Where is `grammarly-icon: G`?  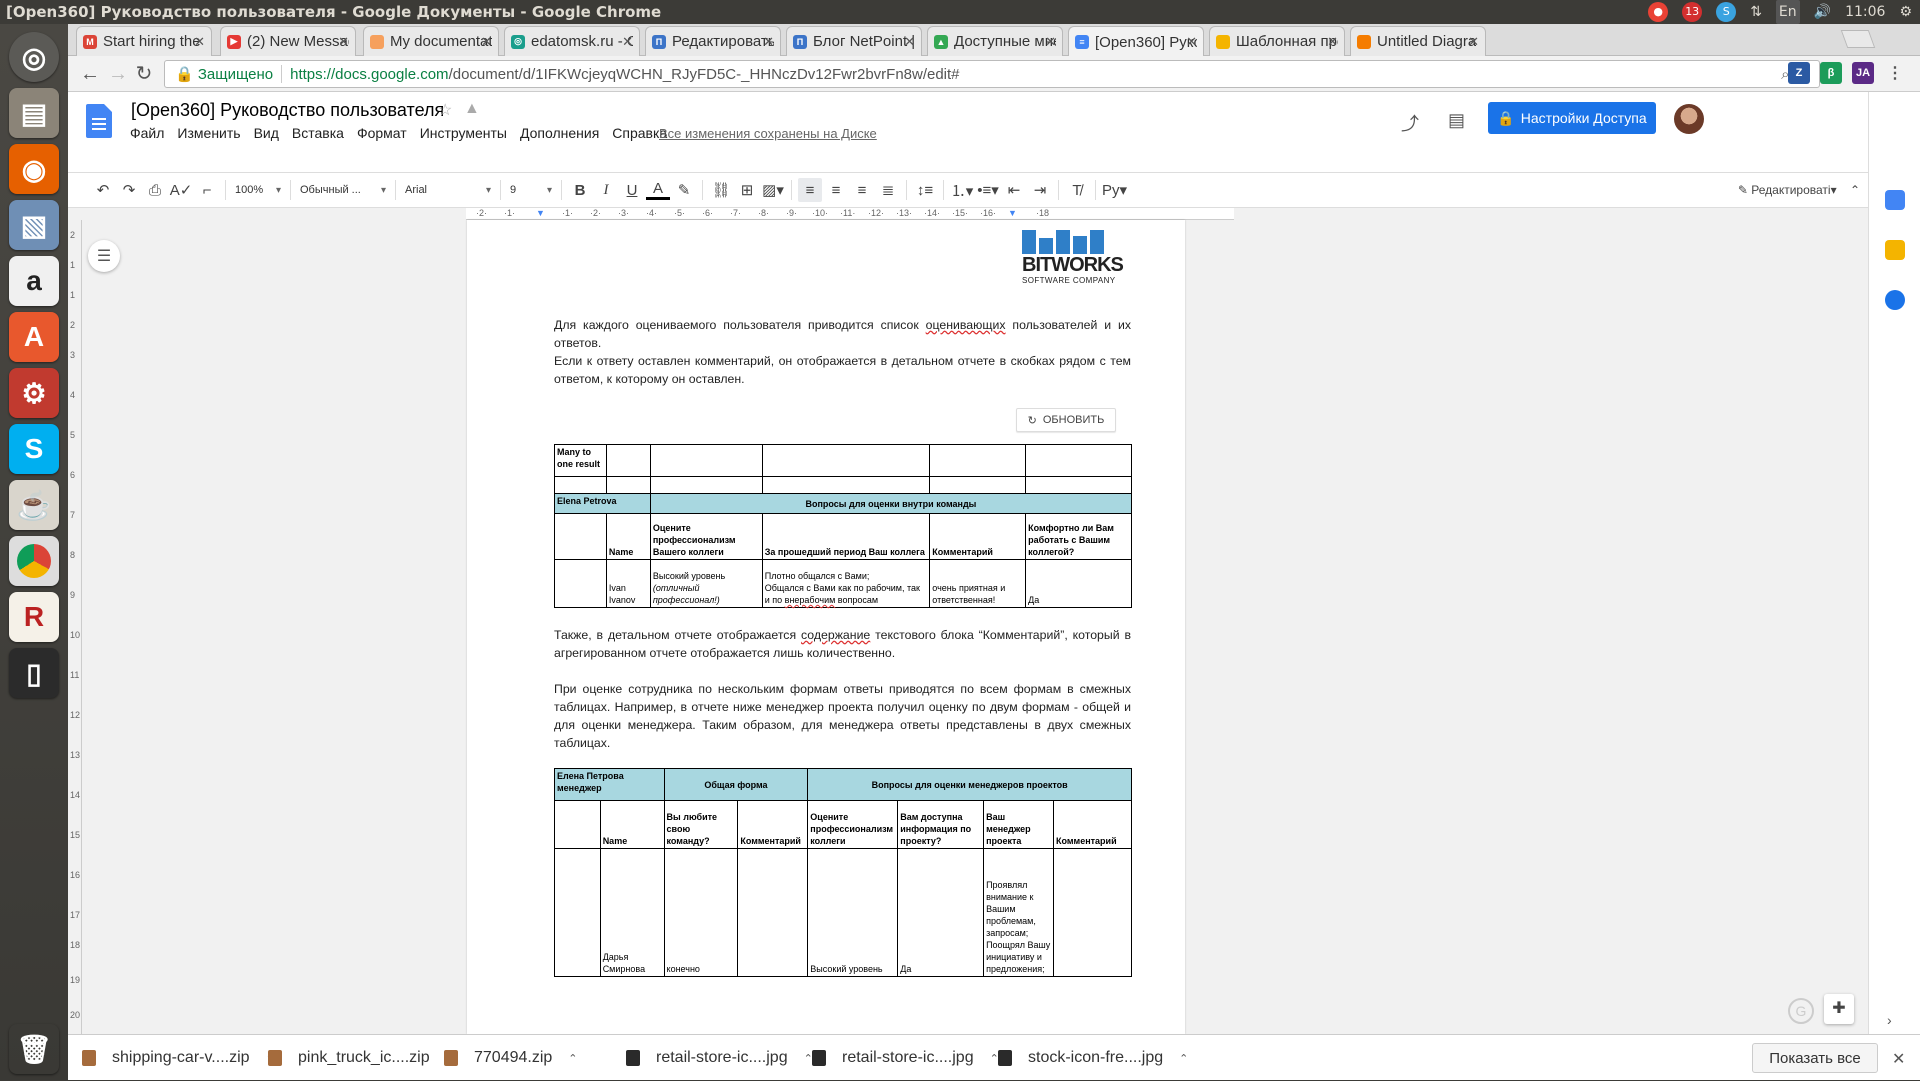 grammarly-icon: G is located at coordinates (1801, 1011).